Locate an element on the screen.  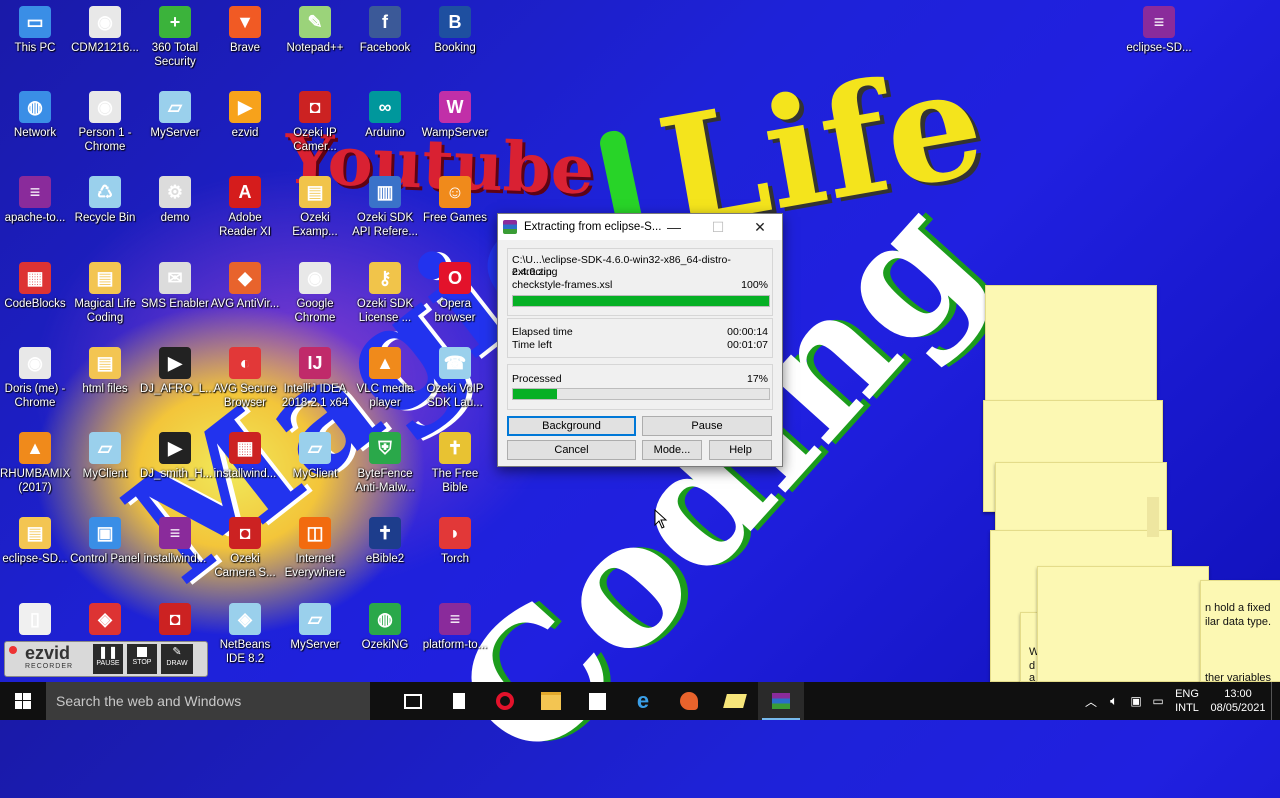
desktop-icon: ✎ Notepad++ is located at coordinates (315, 30).